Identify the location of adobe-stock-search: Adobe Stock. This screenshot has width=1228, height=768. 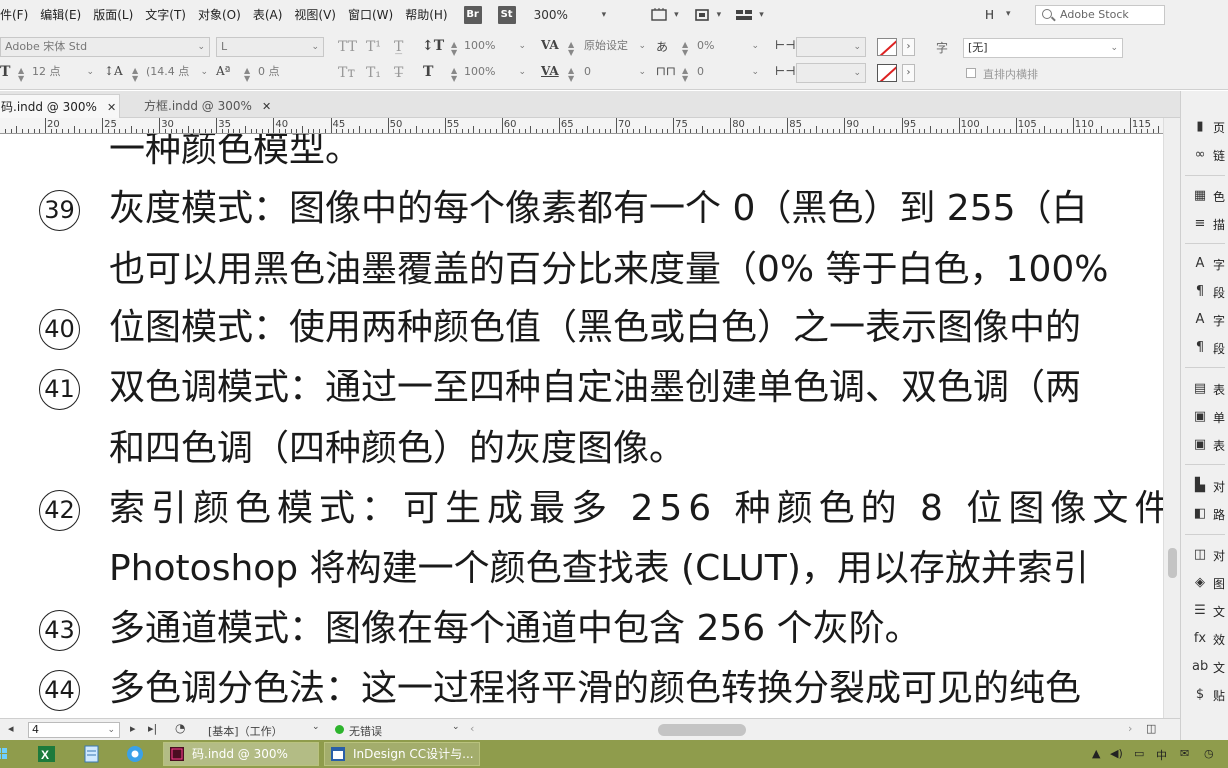
(1100, 15).